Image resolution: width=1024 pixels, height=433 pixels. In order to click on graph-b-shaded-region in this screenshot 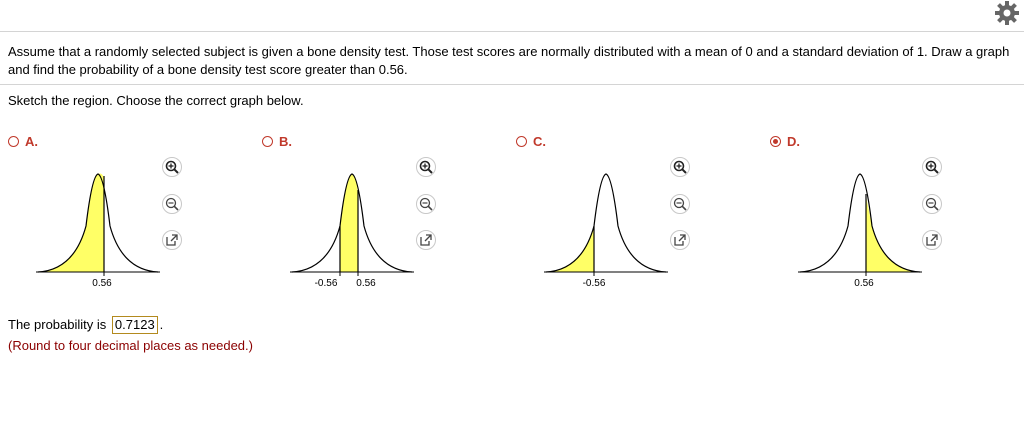, I will do `click(349, 223)`.